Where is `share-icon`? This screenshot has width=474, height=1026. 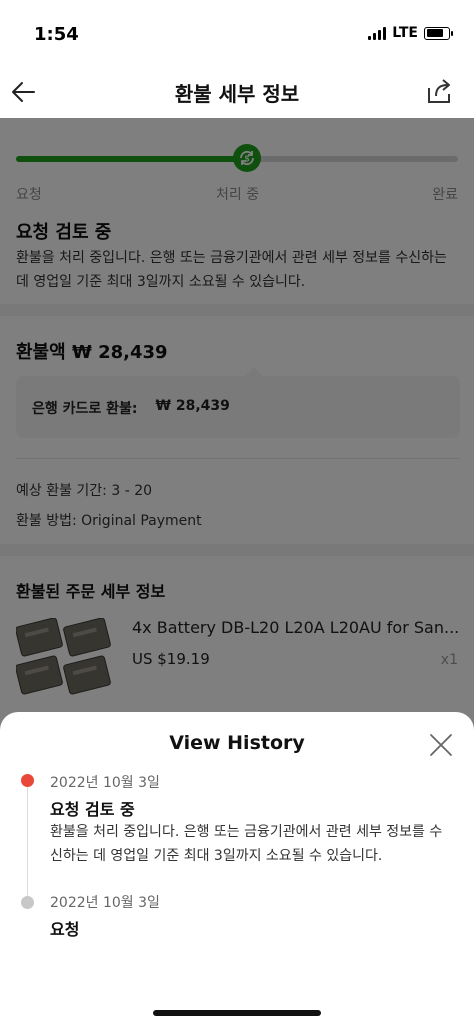
share-icon is located at coordinates (439, 91).